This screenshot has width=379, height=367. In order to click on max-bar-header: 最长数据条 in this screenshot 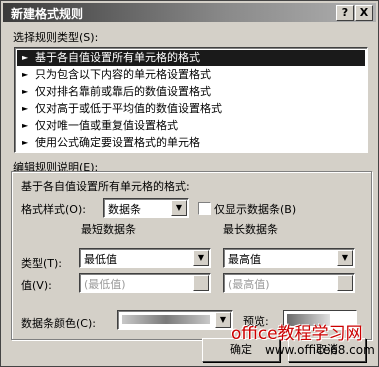, I will do `click(250, 229)`.